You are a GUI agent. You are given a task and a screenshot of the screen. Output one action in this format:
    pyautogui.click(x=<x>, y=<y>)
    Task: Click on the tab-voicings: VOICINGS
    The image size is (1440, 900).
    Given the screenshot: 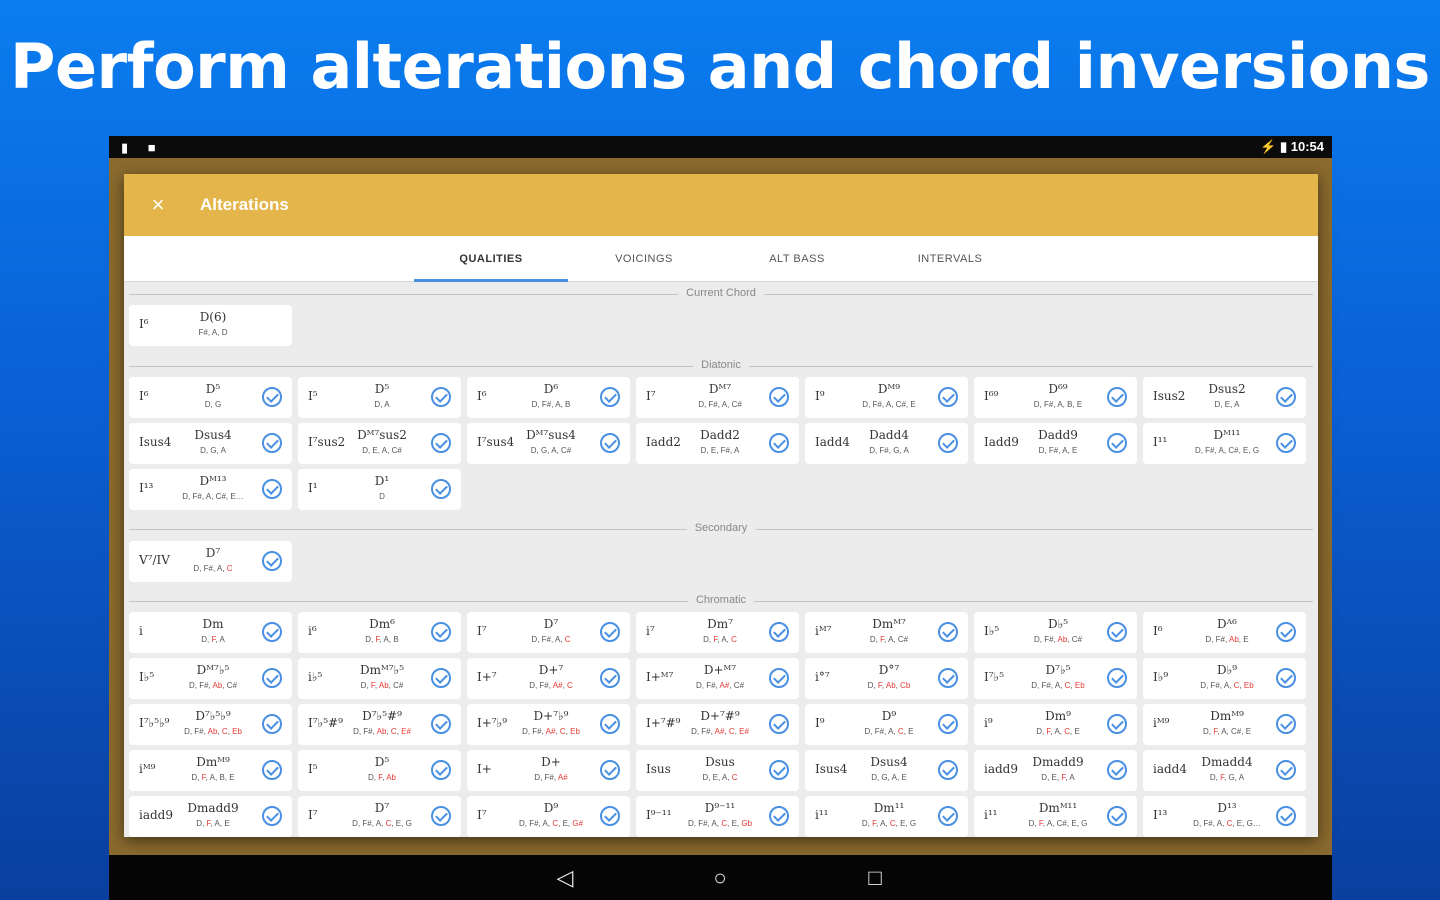 What is the action you would take?
    pyautogui.click(x=644, y=259)
    